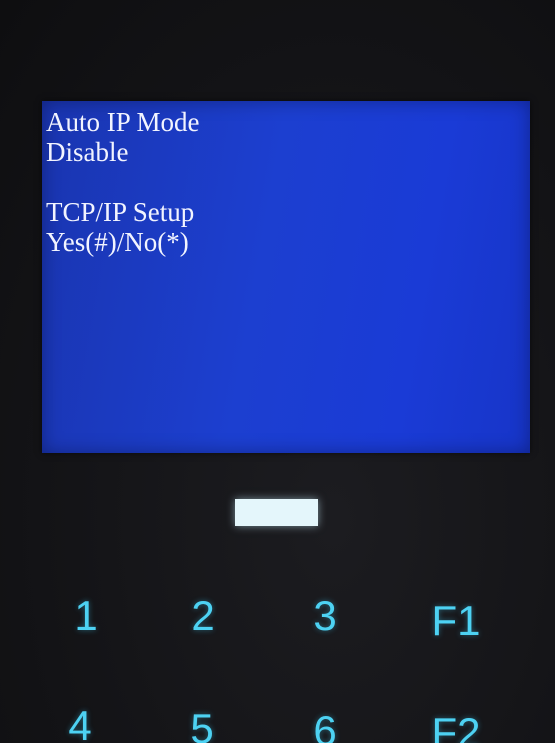  Describe the element at coordinates (456, 621) in the screenshot. I see `key-f1: F1` at that location.